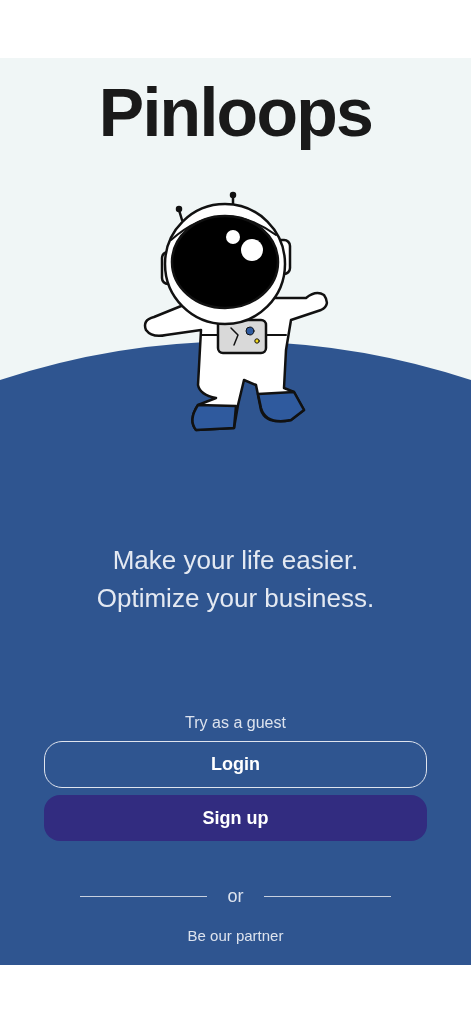 The width and height of the screenshot is (471, 1024). Describe the element at coordinates (235, 723) in the screenshot. I see `guest-link: Try as a guest` at that location.